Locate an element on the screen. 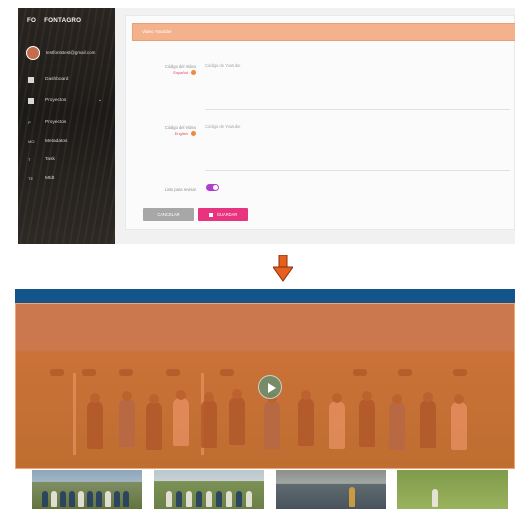  sidebar-item-label: Dashboard is located at coordinates (57, 79).